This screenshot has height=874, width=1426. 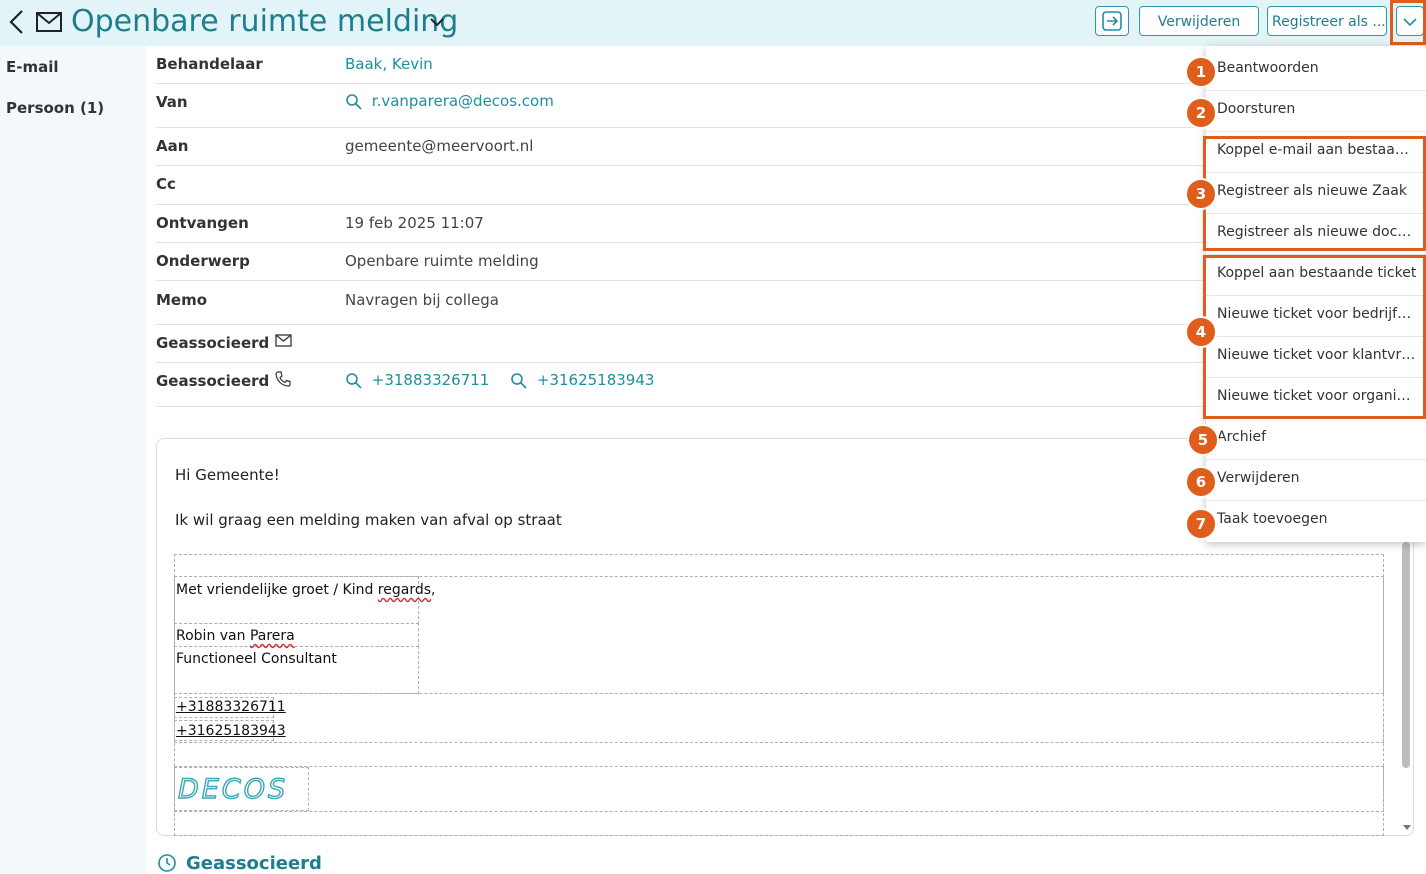 I want to click on sidebar-item-email: E-mail, so click(x=32, y=67).